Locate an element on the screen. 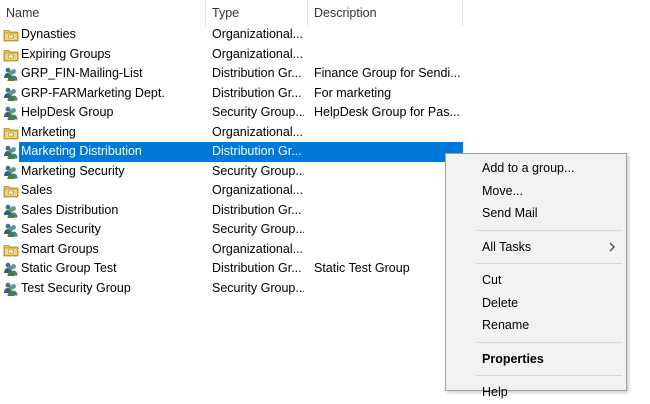 The height and width of the screenshot is (404, 650). row-name: GRP-FARMarketing Dept. is located at coordinates (93, 92).